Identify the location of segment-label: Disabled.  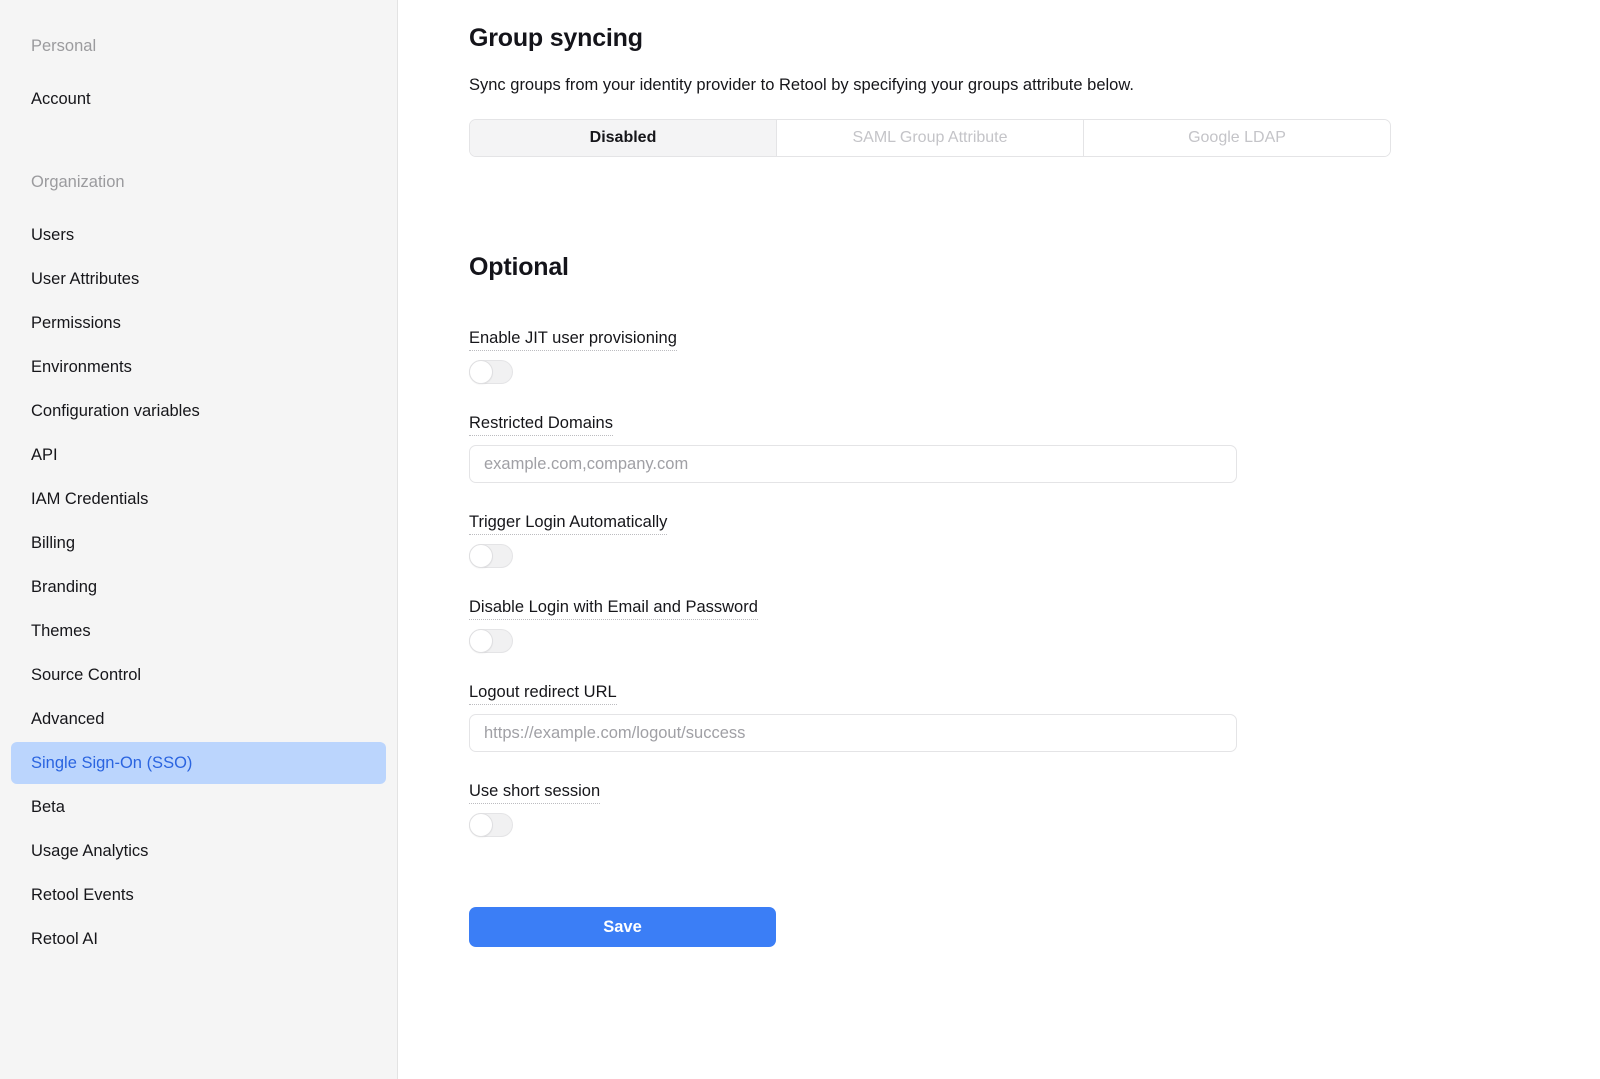
(623, 137).